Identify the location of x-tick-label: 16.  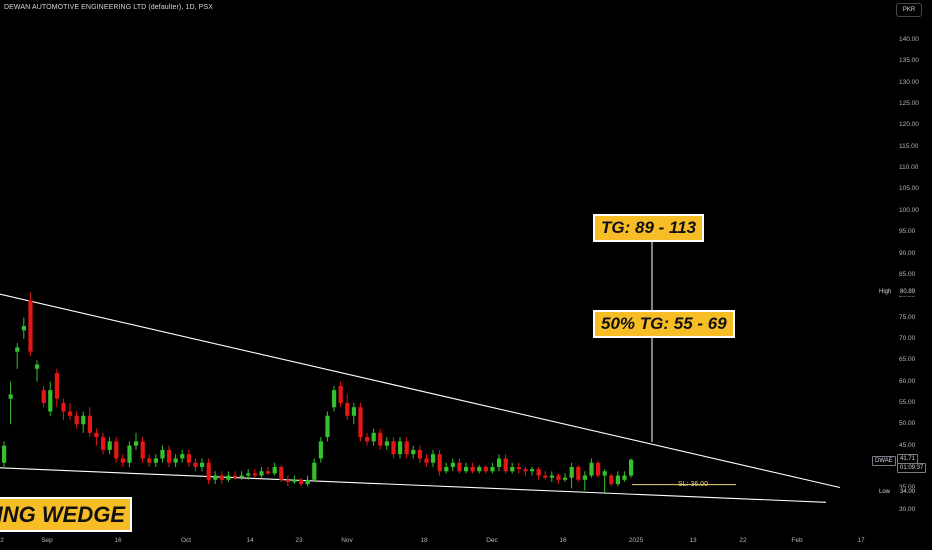
(563, 540).